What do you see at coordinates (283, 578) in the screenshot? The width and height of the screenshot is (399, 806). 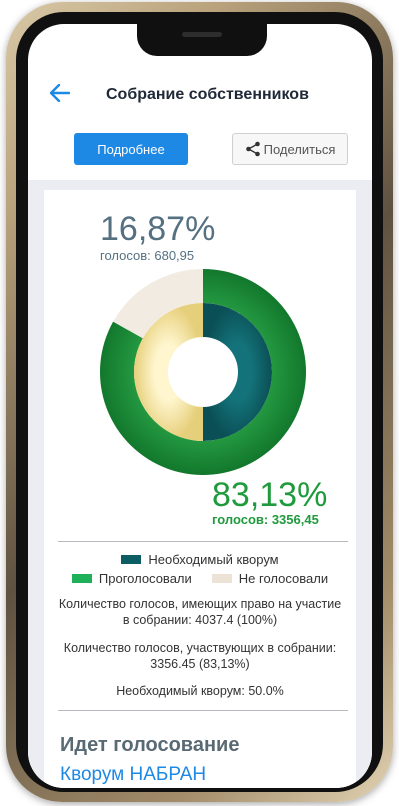 I see `legend-label-not-voted: Не голосовали` at bounding box center [283, 578].